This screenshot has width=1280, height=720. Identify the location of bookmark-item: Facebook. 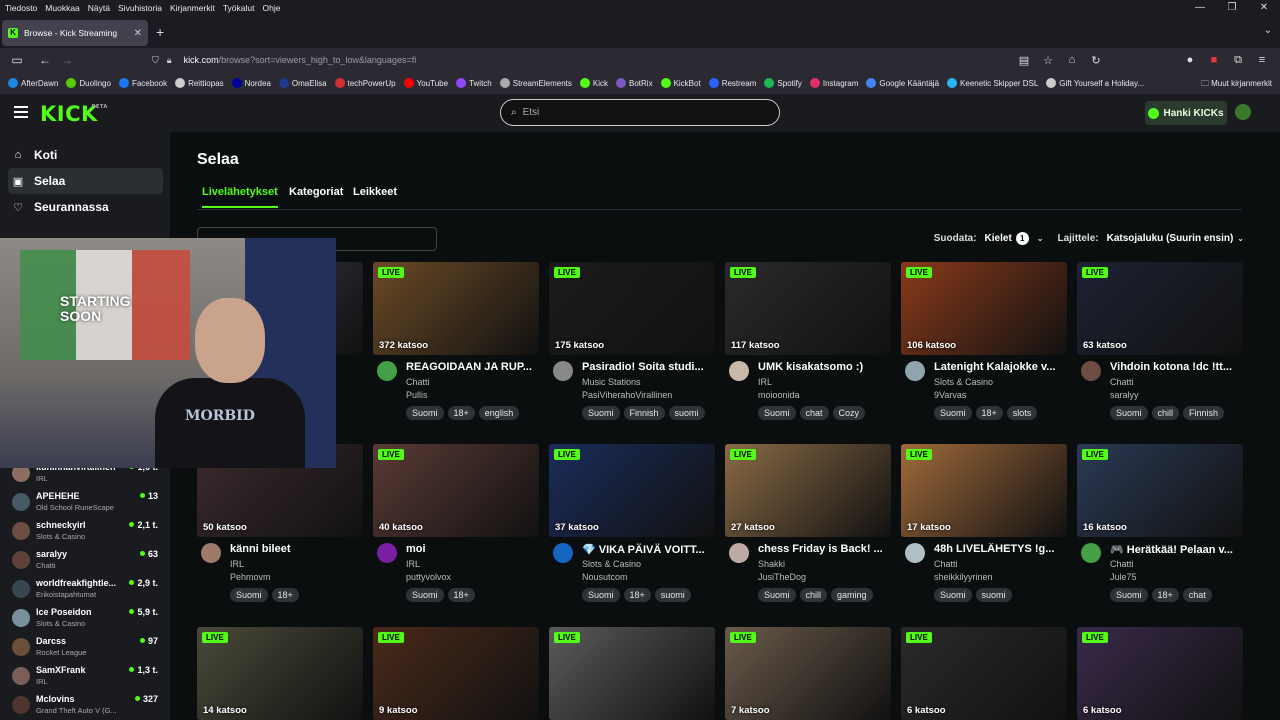
(142, 83).